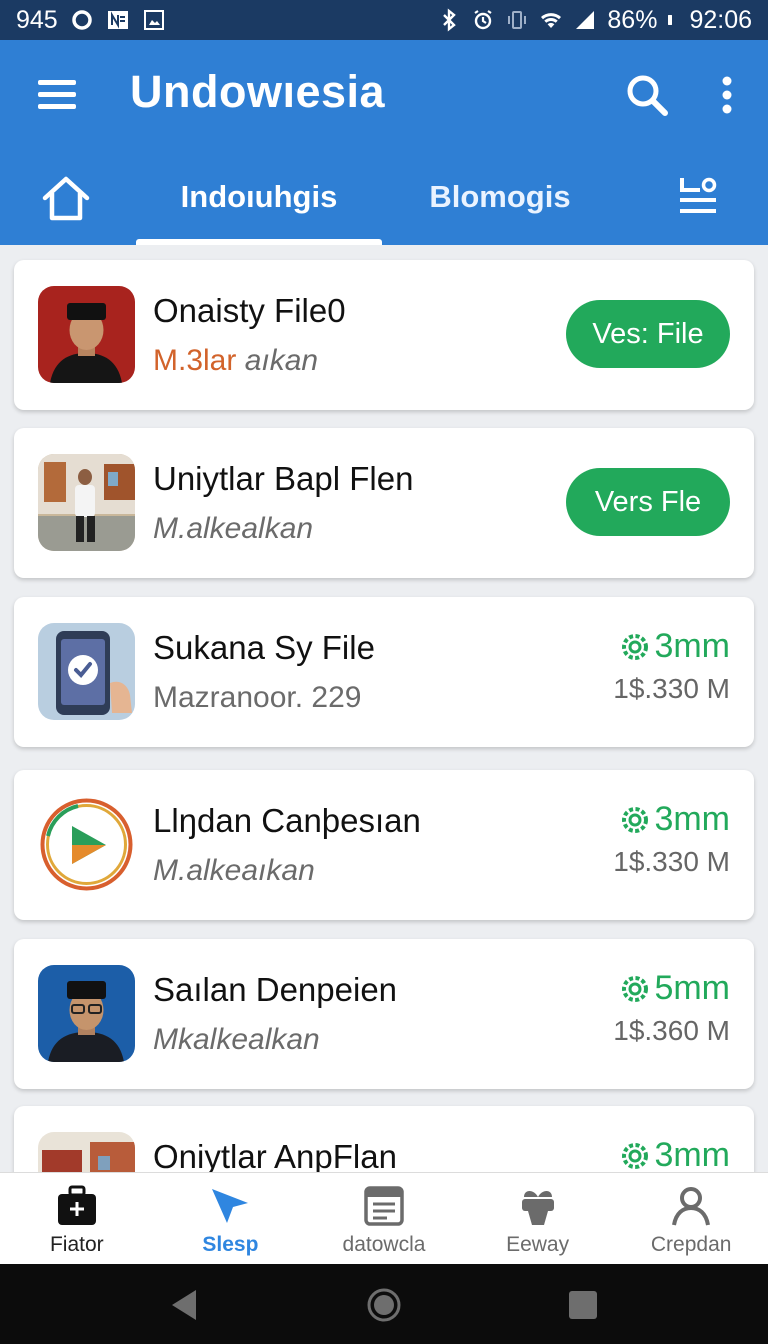  I want to click on document-icon, so click(384, 1206).